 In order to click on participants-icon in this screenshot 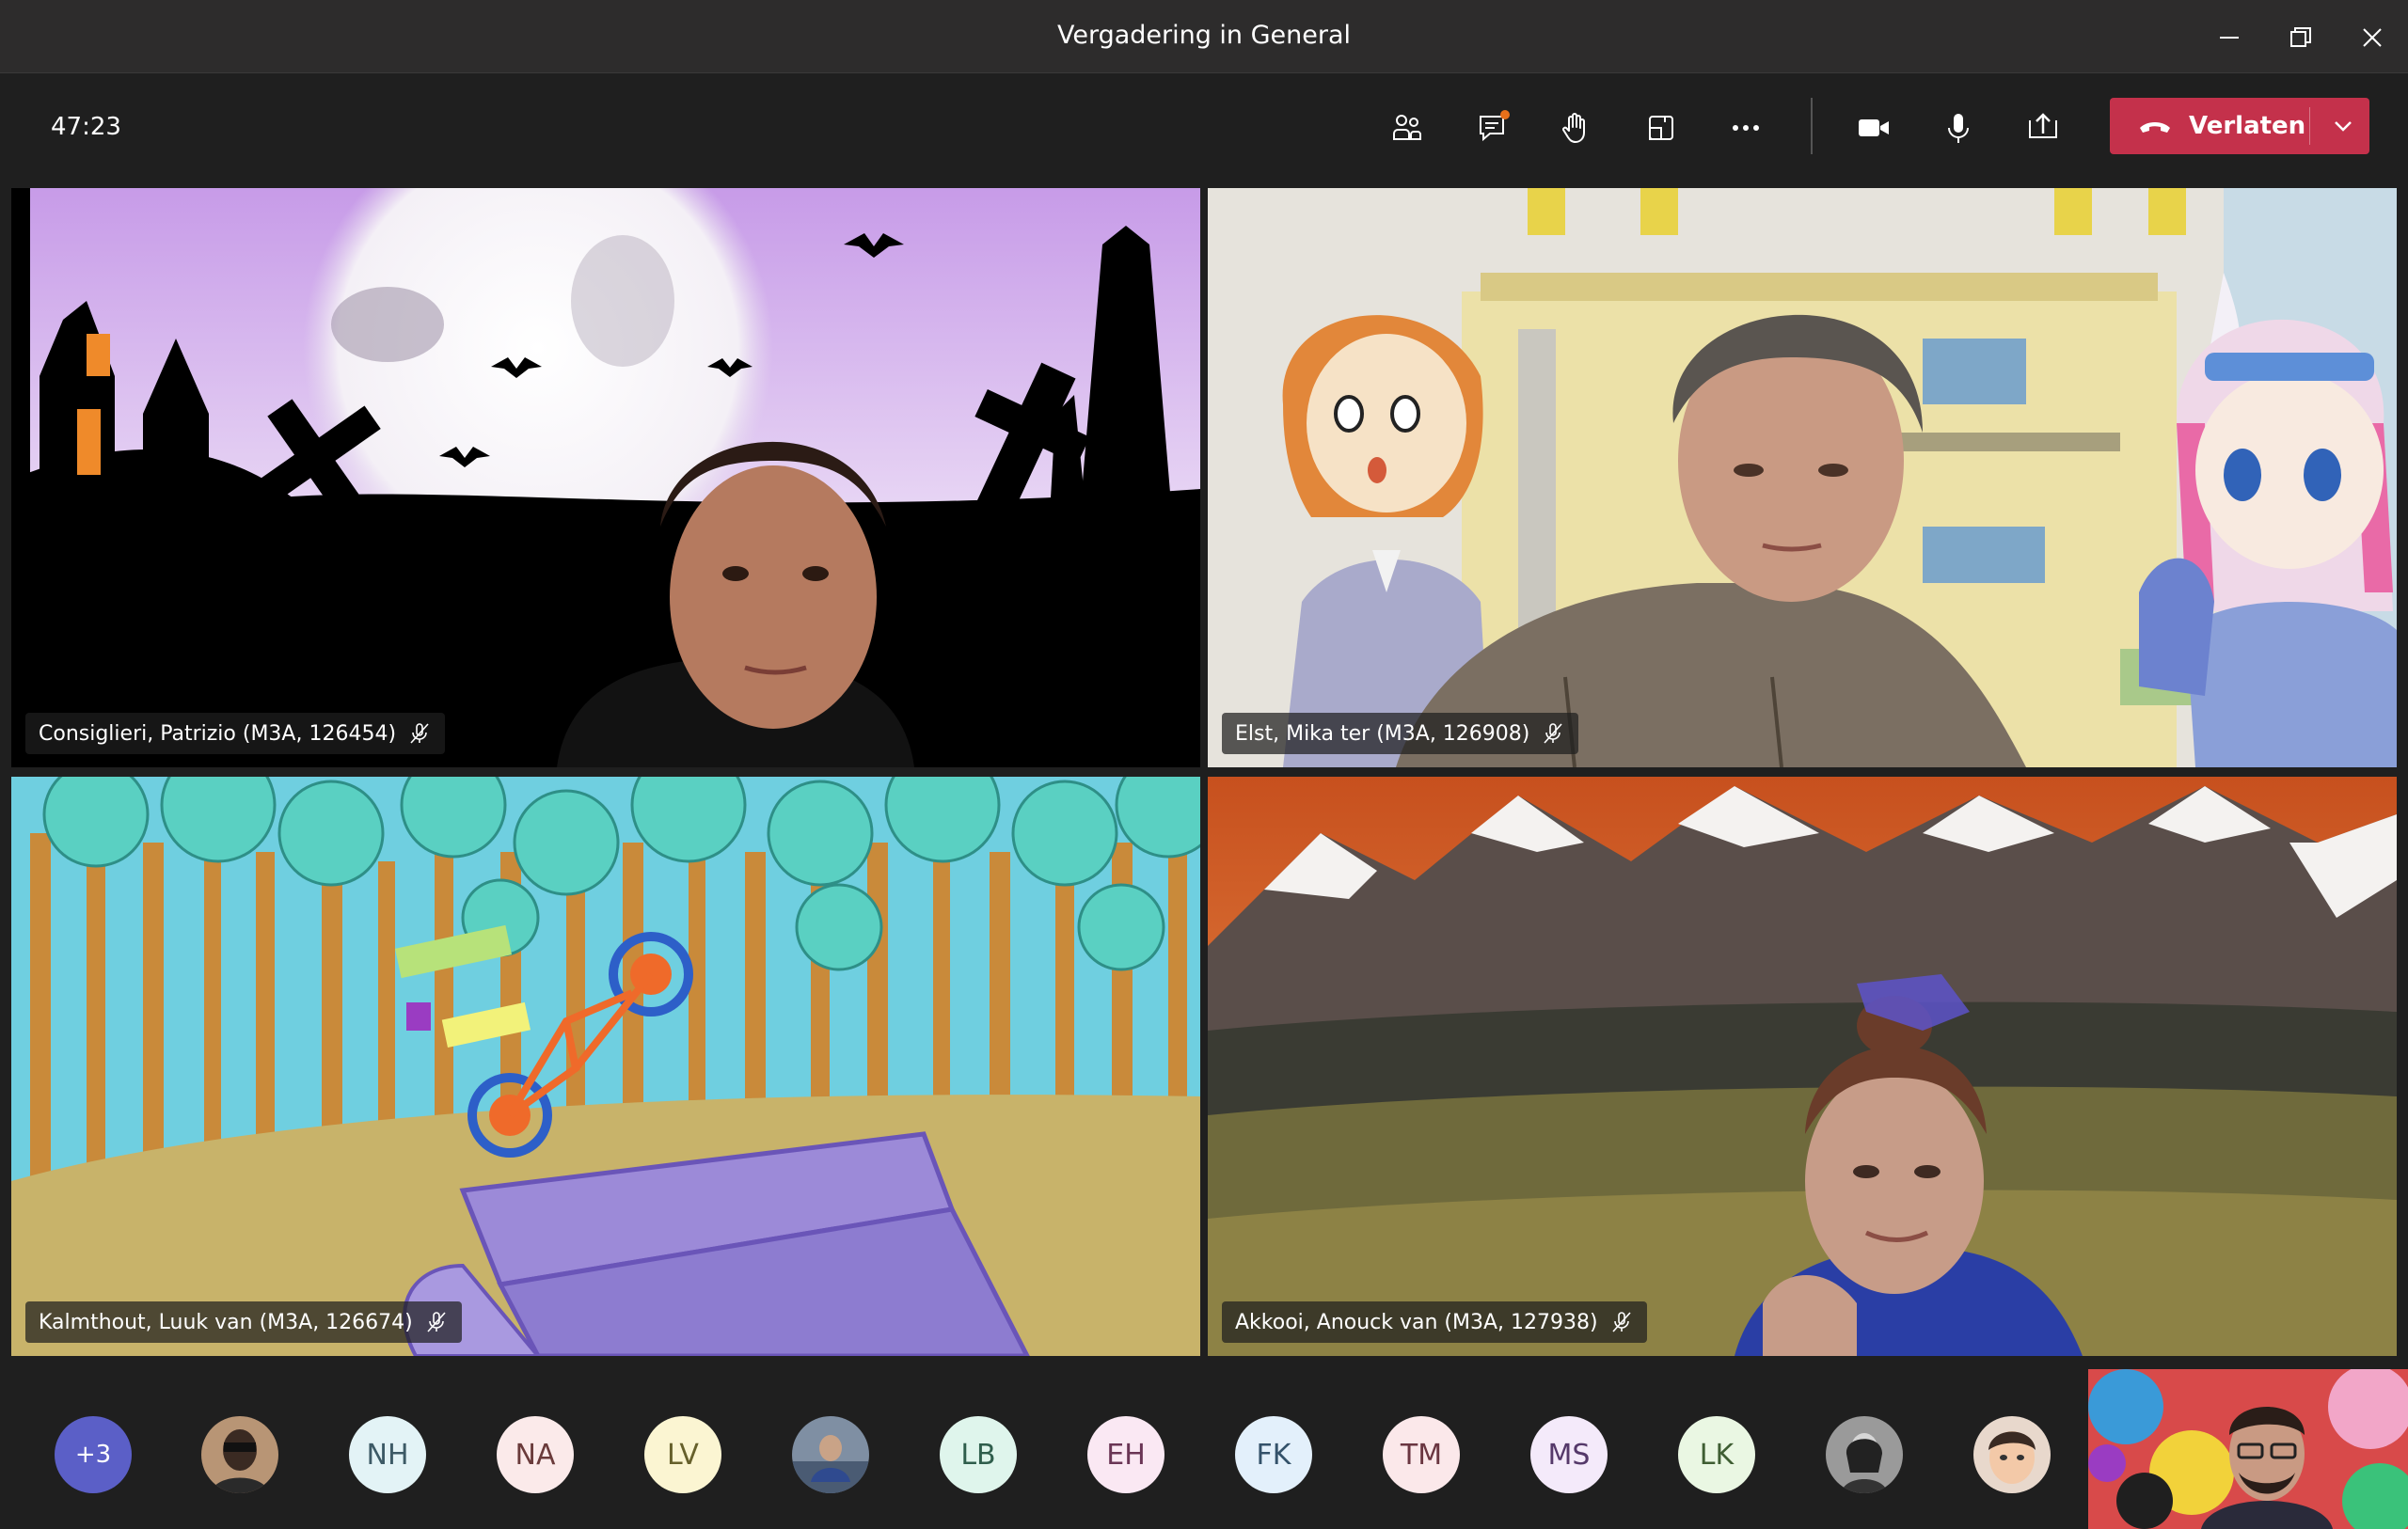, I will do `click(1407, 128)`.